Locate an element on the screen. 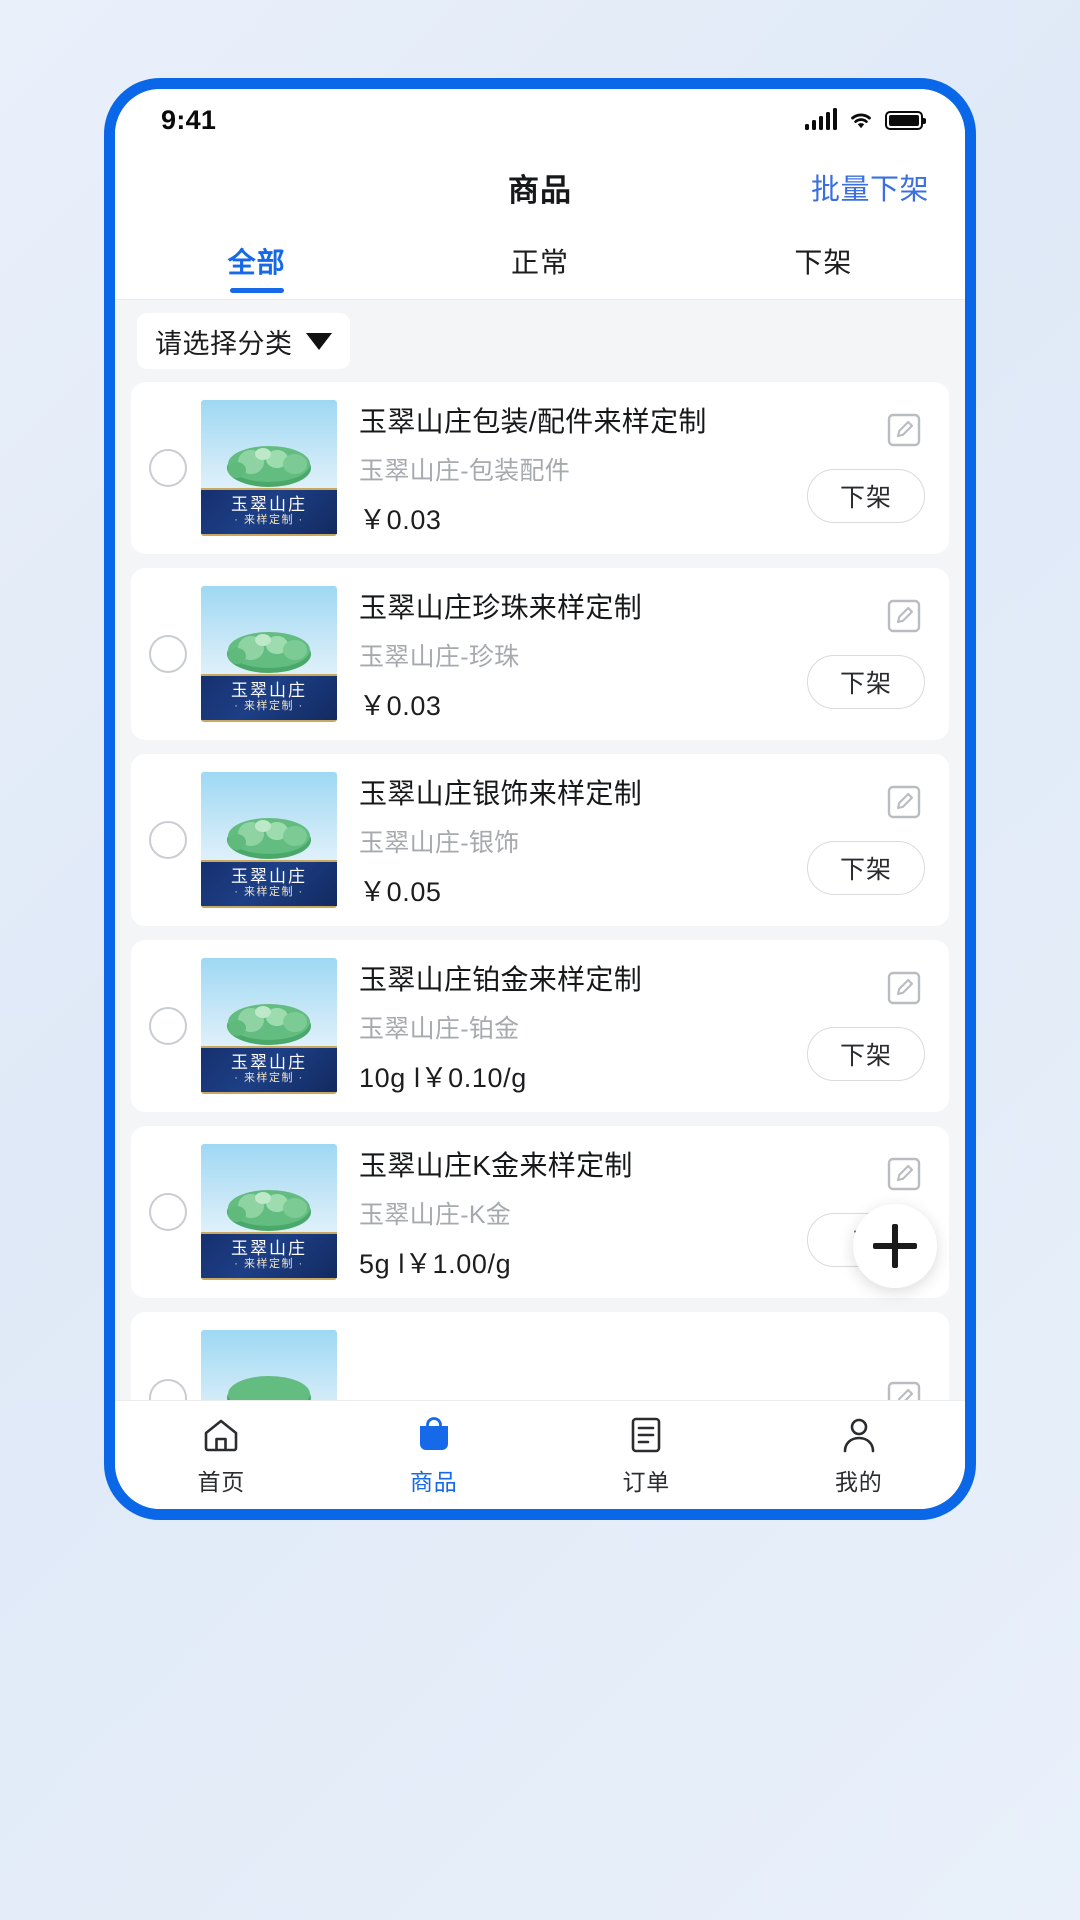 Image resolution: width=1080 pixels, height=1920 pixels. chevron-down-icon is located at coordinates (318, 341).